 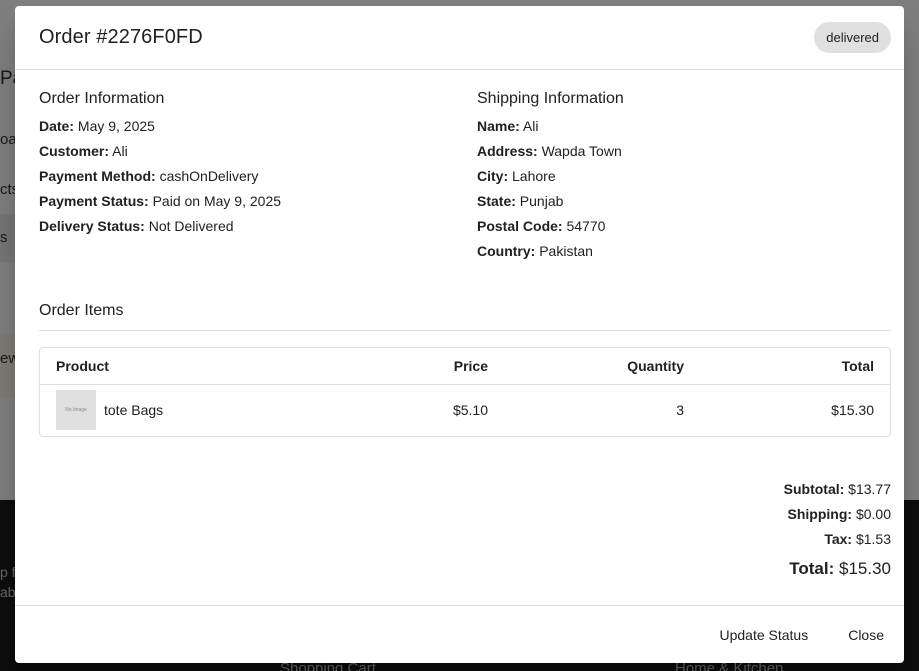 I want to click on update-status-button: Update Status, so click(x=763, y=635).